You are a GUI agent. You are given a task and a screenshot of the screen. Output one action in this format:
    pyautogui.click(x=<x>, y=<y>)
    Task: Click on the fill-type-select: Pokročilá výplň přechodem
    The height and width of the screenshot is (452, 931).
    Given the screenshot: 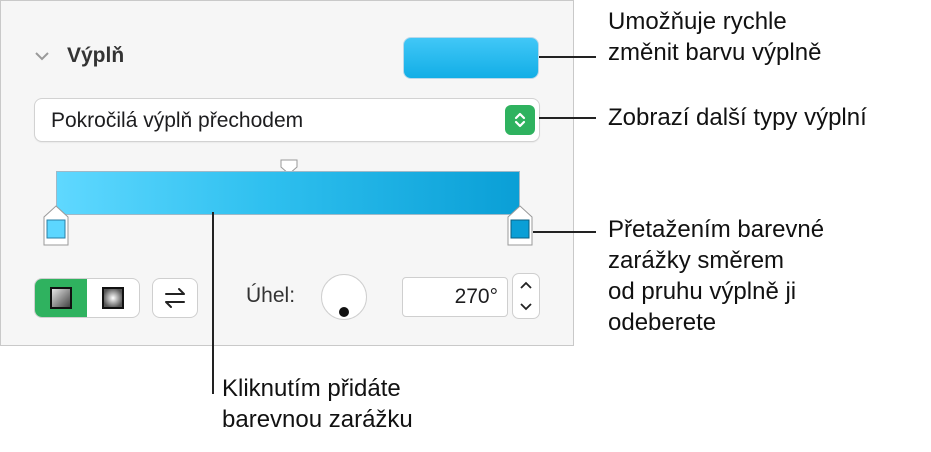 What is the action you would take?
    pyautogui.click(x=287, y=120)
    